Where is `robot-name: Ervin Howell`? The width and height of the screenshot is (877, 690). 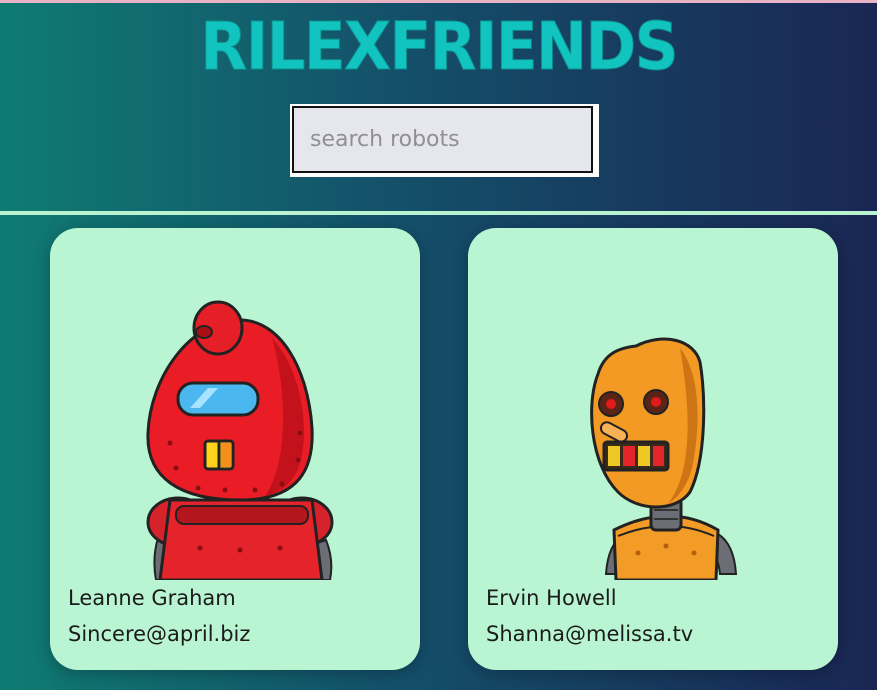
robot-name: Ervin Howell is located at coordinates (551, 598).